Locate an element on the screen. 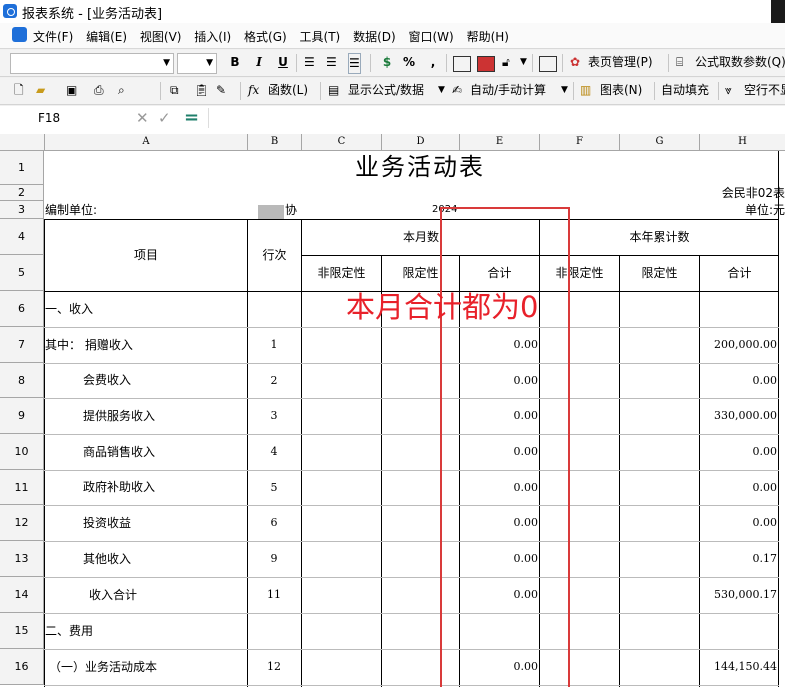  line-cell: 1 is located at coordinates (274, 345).